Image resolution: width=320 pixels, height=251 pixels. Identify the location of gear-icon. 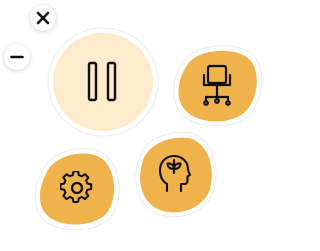
(76, 187).